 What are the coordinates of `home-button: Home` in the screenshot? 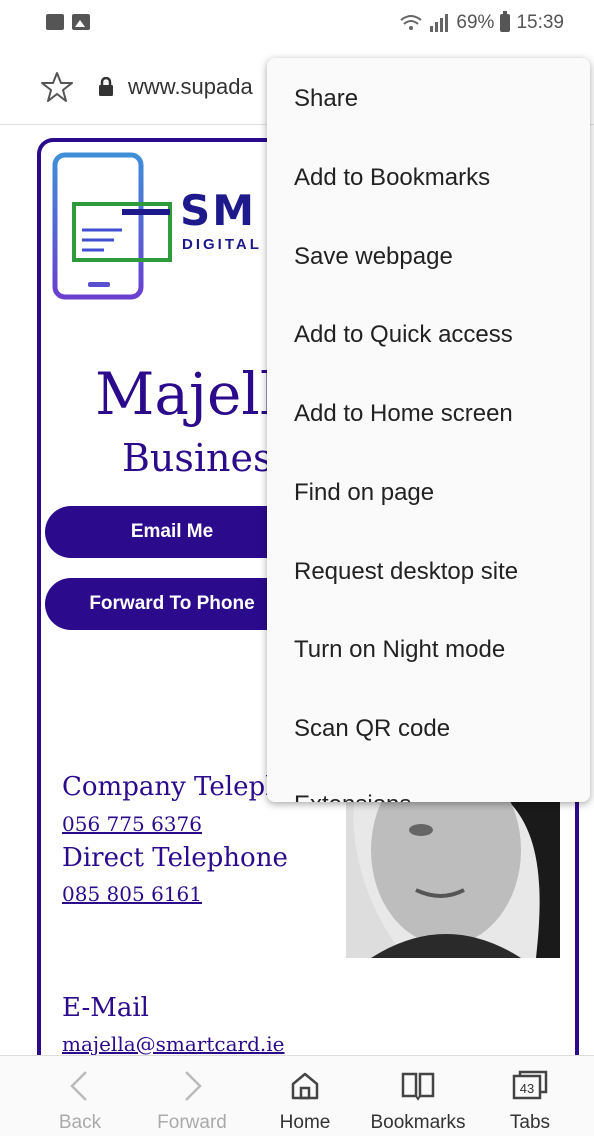 It's located at (305, 1096).